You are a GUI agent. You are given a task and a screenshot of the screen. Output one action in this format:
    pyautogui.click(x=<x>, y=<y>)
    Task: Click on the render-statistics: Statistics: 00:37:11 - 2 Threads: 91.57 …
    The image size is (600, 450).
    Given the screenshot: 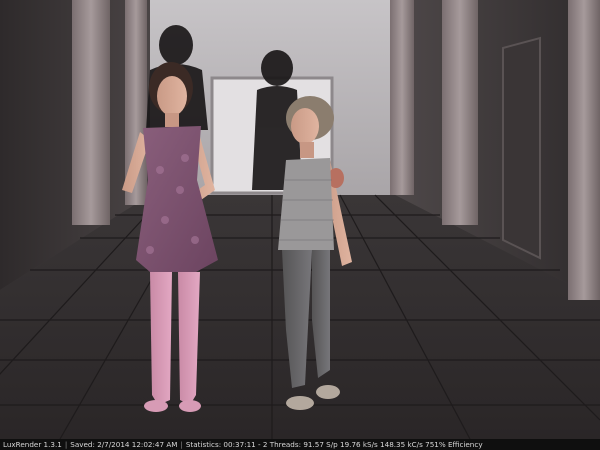 What is the action you would take?
    pyautogui.click(x=334, y=444)
    